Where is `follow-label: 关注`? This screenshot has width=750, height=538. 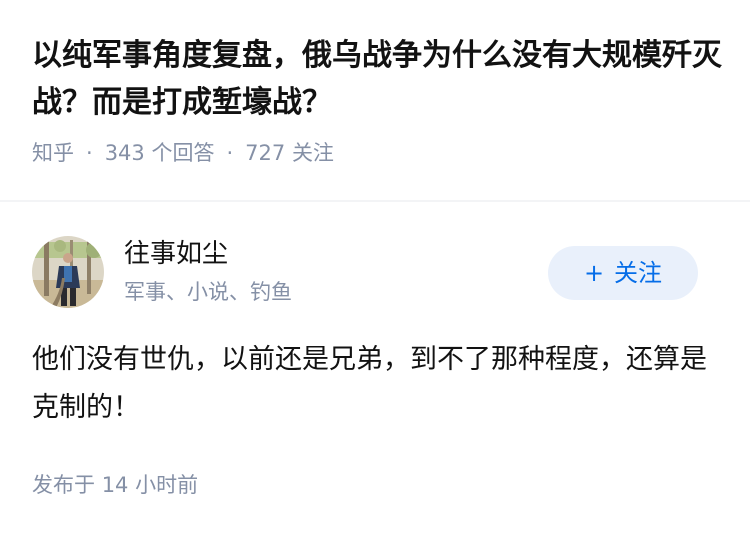 follow-label: 关注 is located at coordinates (638, 273).